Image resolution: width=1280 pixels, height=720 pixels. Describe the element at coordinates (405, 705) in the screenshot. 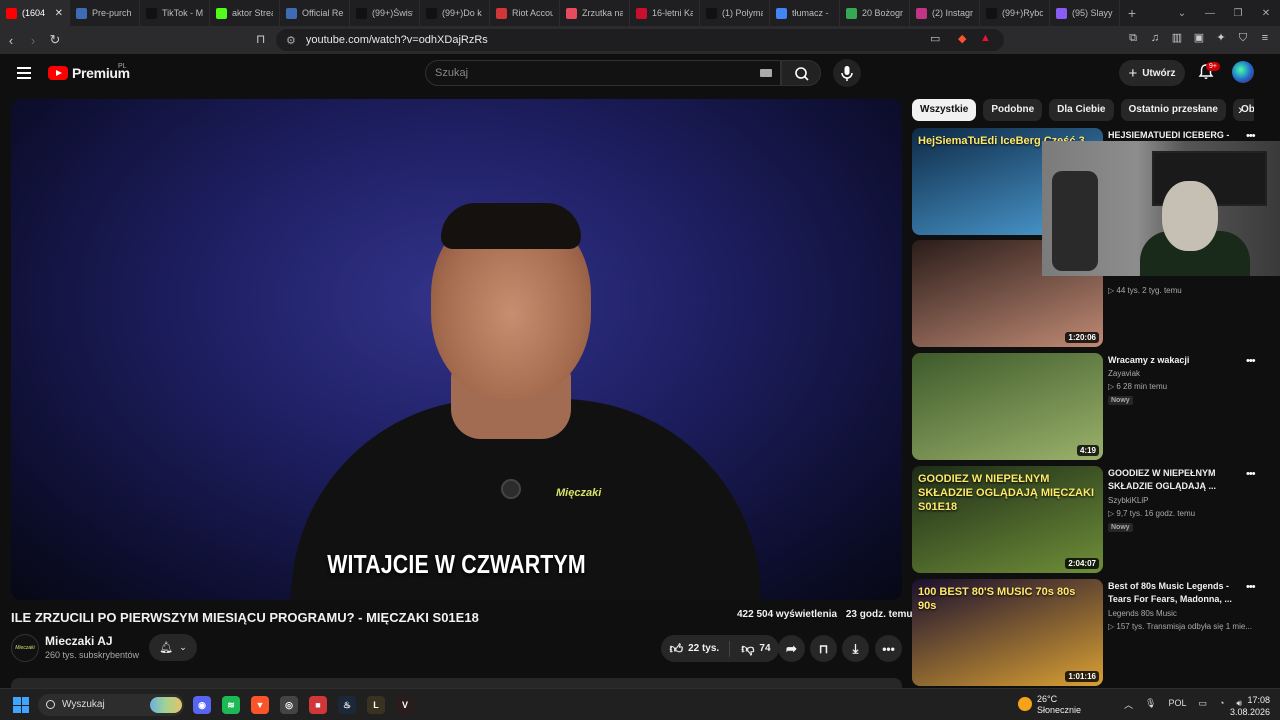

I see `valorant-app-icon: V` at that location.